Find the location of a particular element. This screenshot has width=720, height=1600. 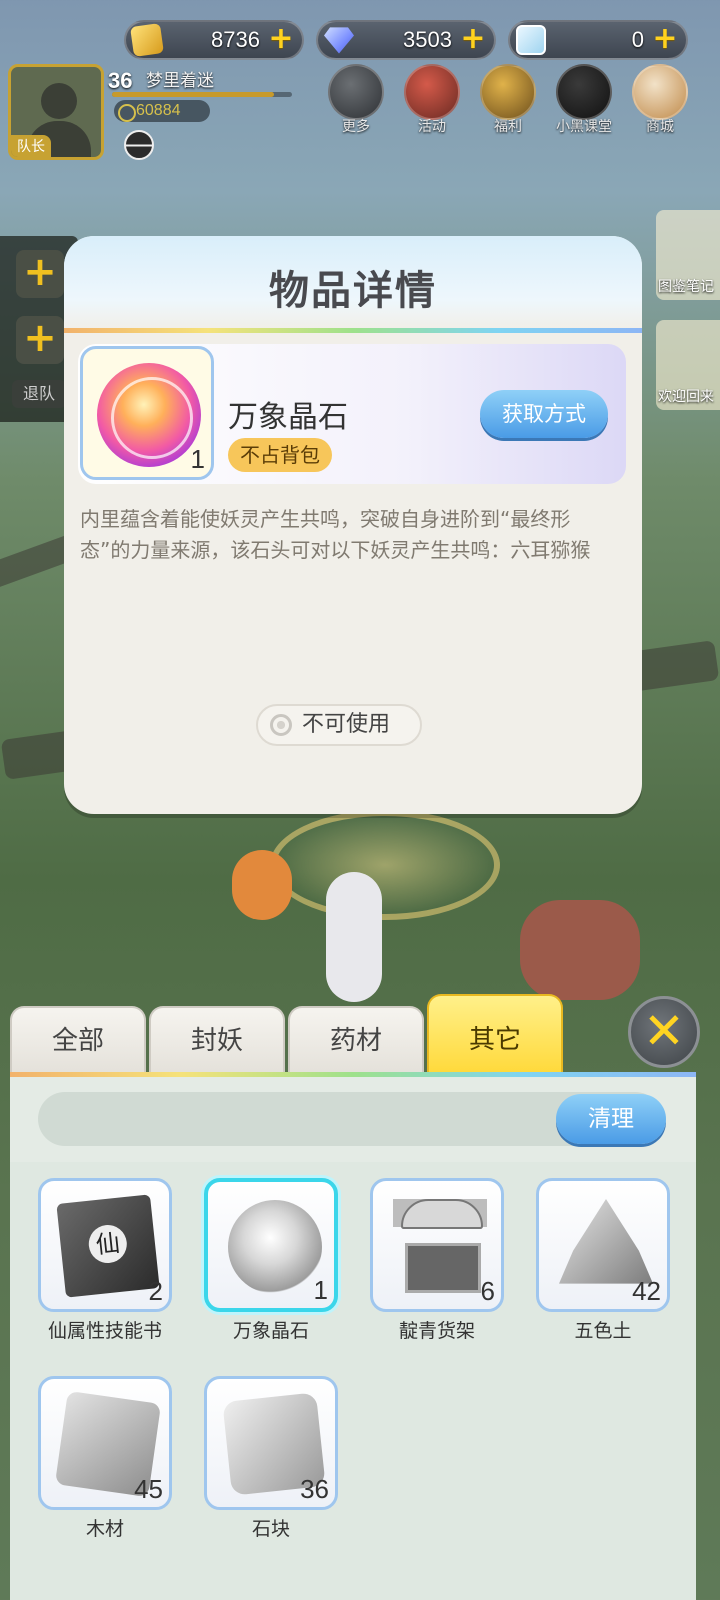

item-label: 仙属性技能书 is located at coordinates (104, 1331).